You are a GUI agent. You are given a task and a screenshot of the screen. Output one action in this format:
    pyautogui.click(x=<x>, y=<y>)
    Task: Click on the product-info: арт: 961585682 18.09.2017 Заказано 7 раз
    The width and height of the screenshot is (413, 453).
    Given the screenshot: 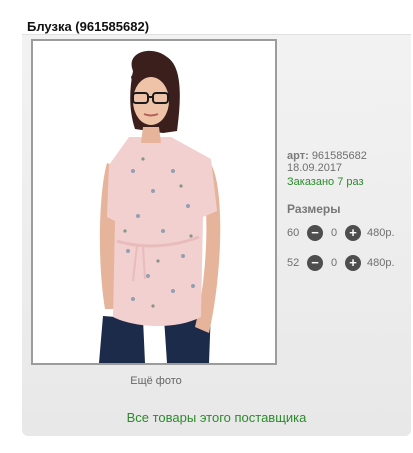 What is the action you would take?
    pyautogui.click(x=347, y=169)
    